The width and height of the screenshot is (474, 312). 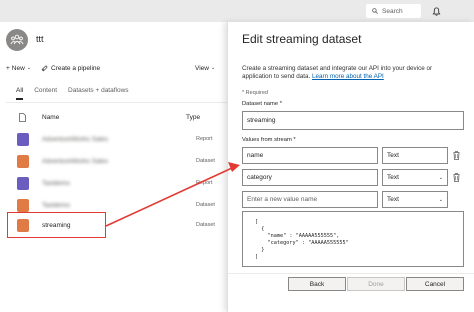 I want to click on table-row: AdventureWorks Sales Dataset, so click(x=118, y=162).